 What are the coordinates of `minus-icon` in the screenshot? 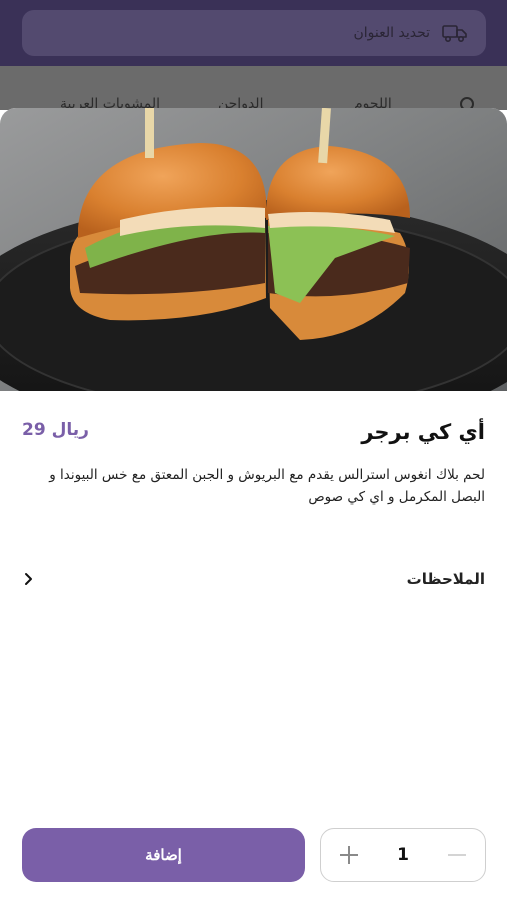 It's located at (457, 855).